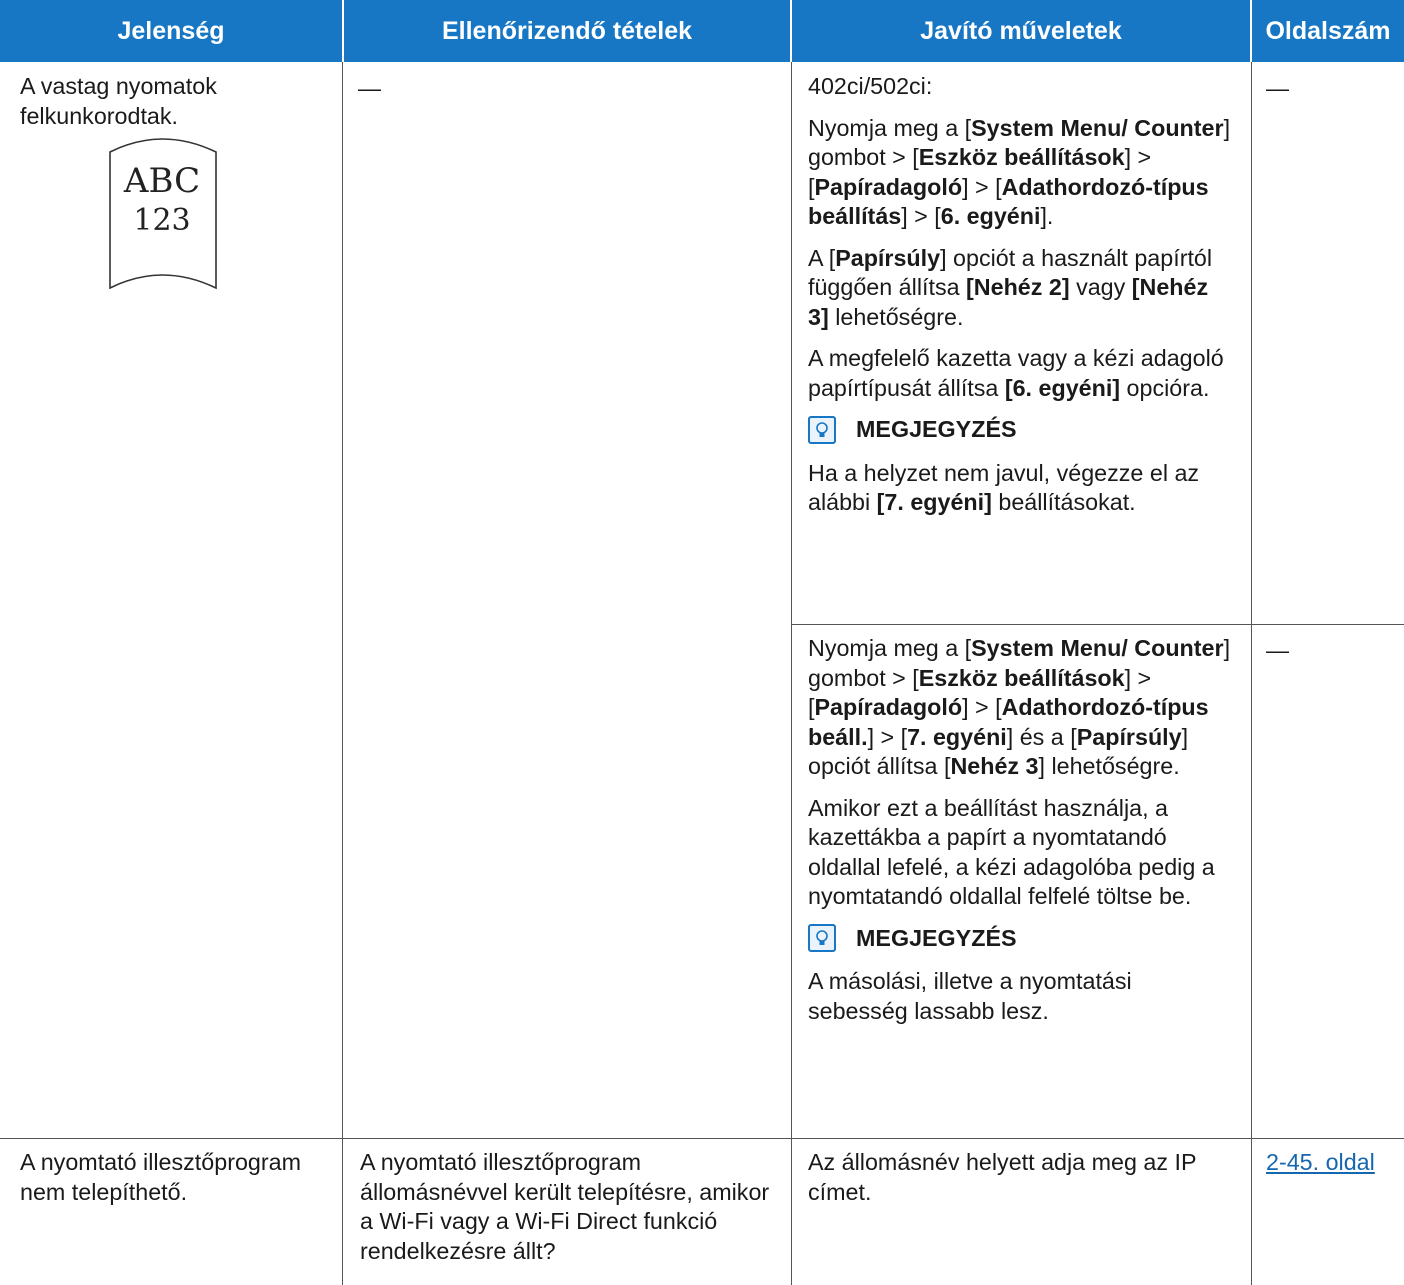  I want to click on symptom-text: A vastag nyomatok felkunkorodtak., so click(118, 101).